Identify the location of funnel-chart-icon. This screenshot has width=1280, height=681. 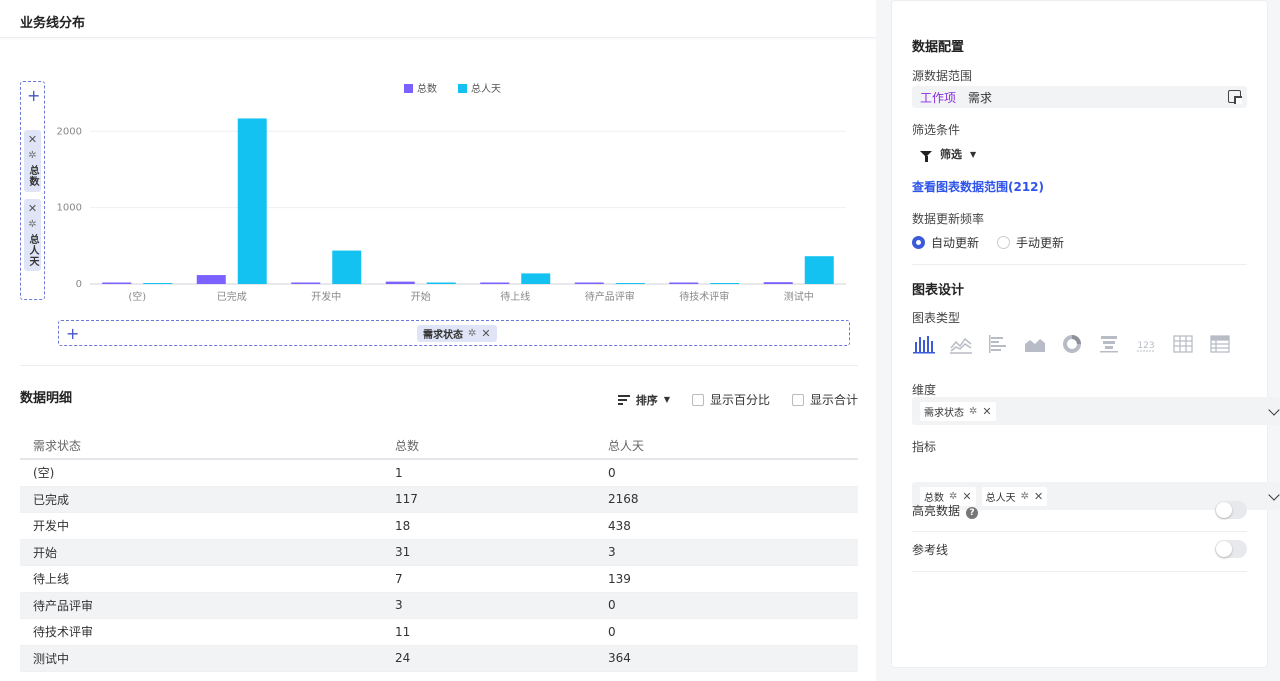
(1109, 344).